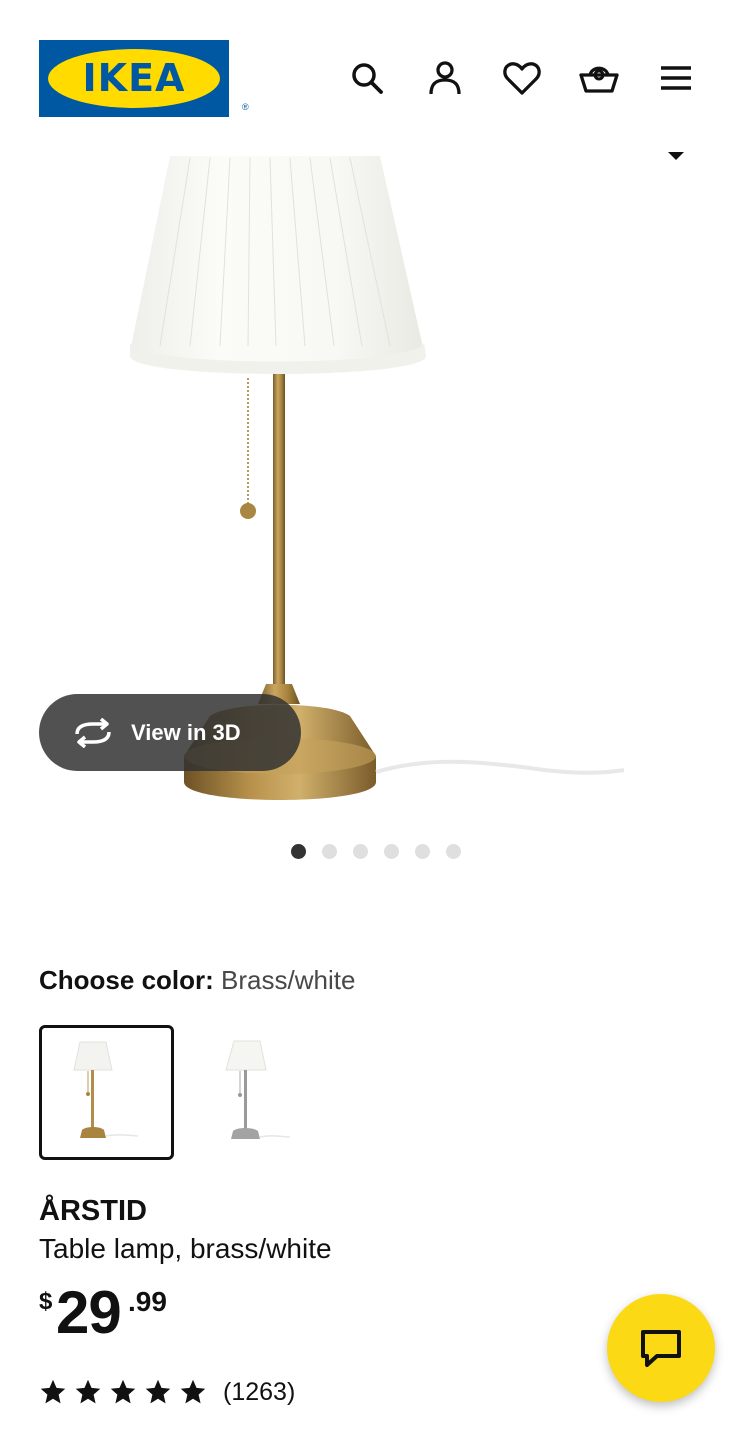 This screenshot has height=1440, width=754. I want to click on logo-text: IKEA, so click(134, 78).